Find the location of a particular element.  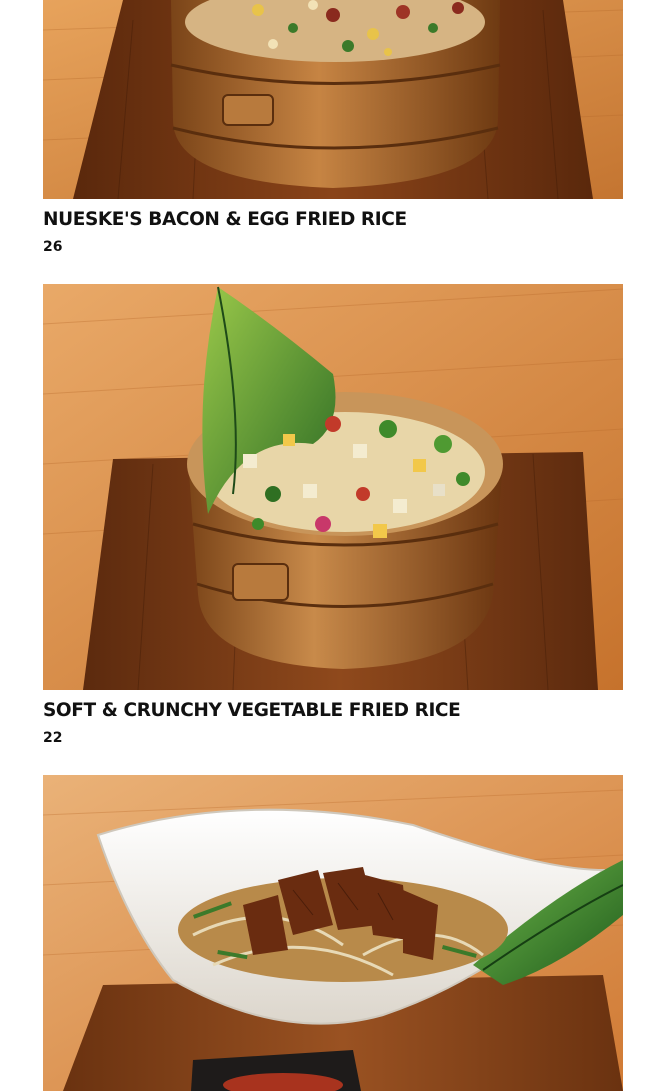

menu-item-price: 26 is located at coordinates (53, 247).